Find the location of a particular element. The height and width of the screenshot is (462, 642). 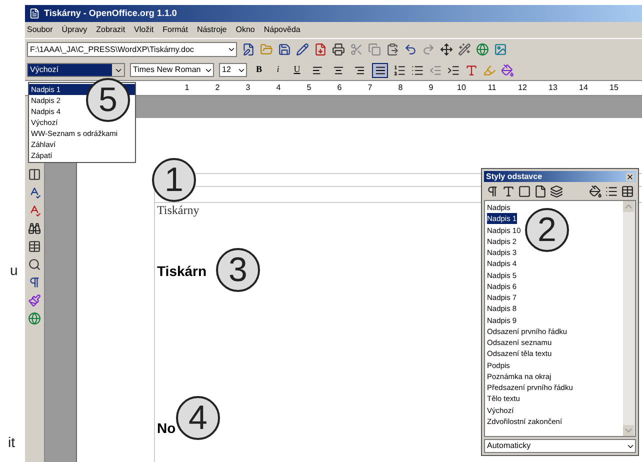

format-button: U is located at coordinates (297, 70).